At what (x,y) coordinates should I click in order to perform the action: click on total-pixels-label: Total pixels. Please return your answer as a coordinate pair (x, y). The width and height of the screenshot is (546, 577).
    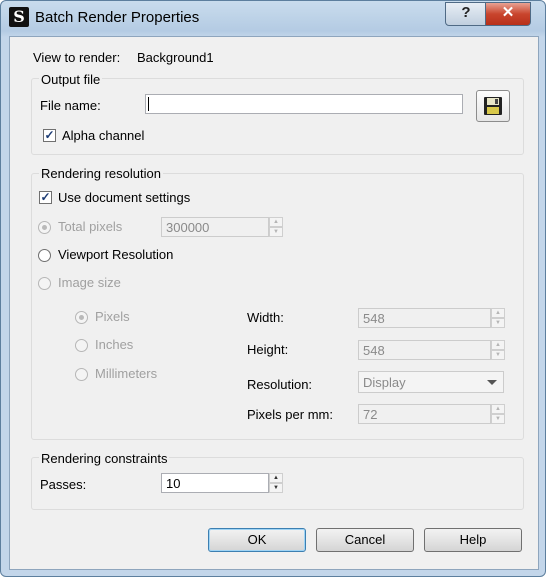
    Looking at the image, I should click on (90, 226).